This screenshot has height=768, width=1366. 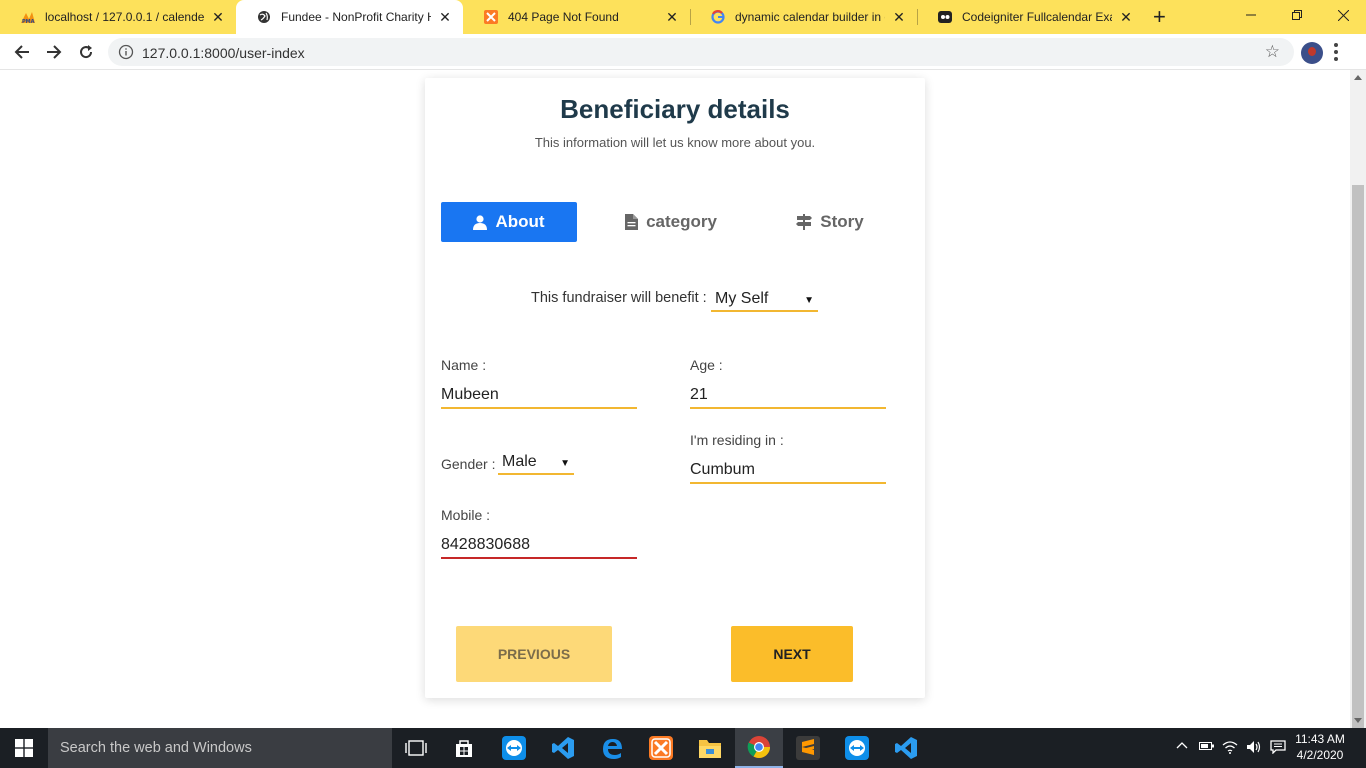 I want to click on benefit-select: My Self ▼, so click(x=764, y=300).